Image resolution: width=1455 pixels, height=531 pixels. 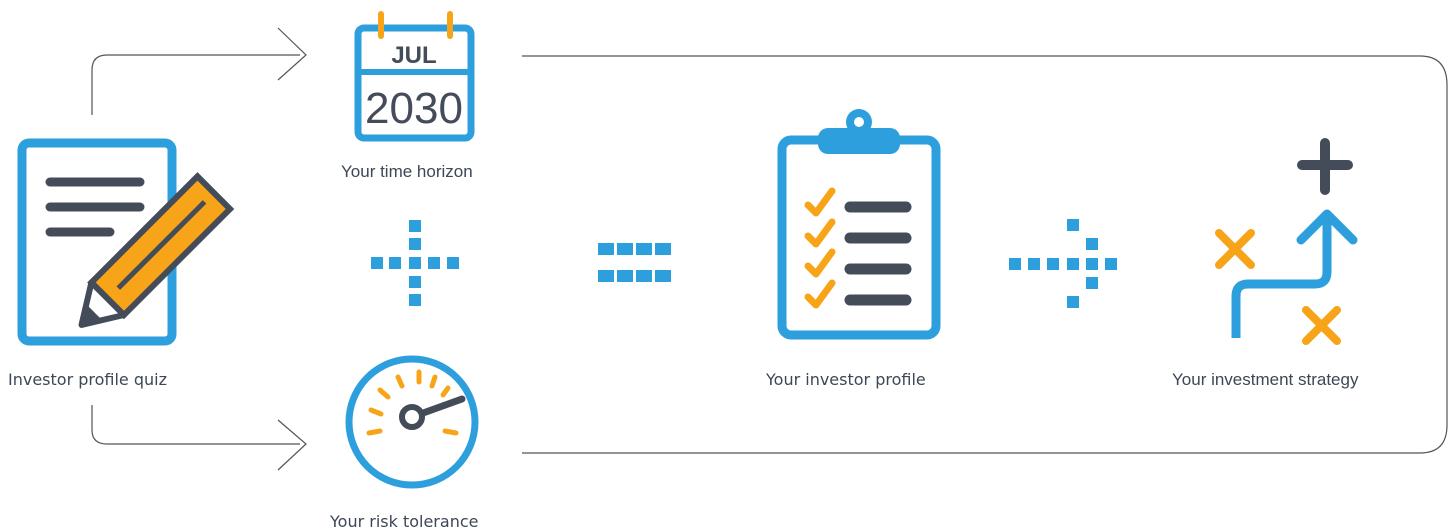 I want to click on label-time-horizon: Your time horizon, so click(x=407, y=171).